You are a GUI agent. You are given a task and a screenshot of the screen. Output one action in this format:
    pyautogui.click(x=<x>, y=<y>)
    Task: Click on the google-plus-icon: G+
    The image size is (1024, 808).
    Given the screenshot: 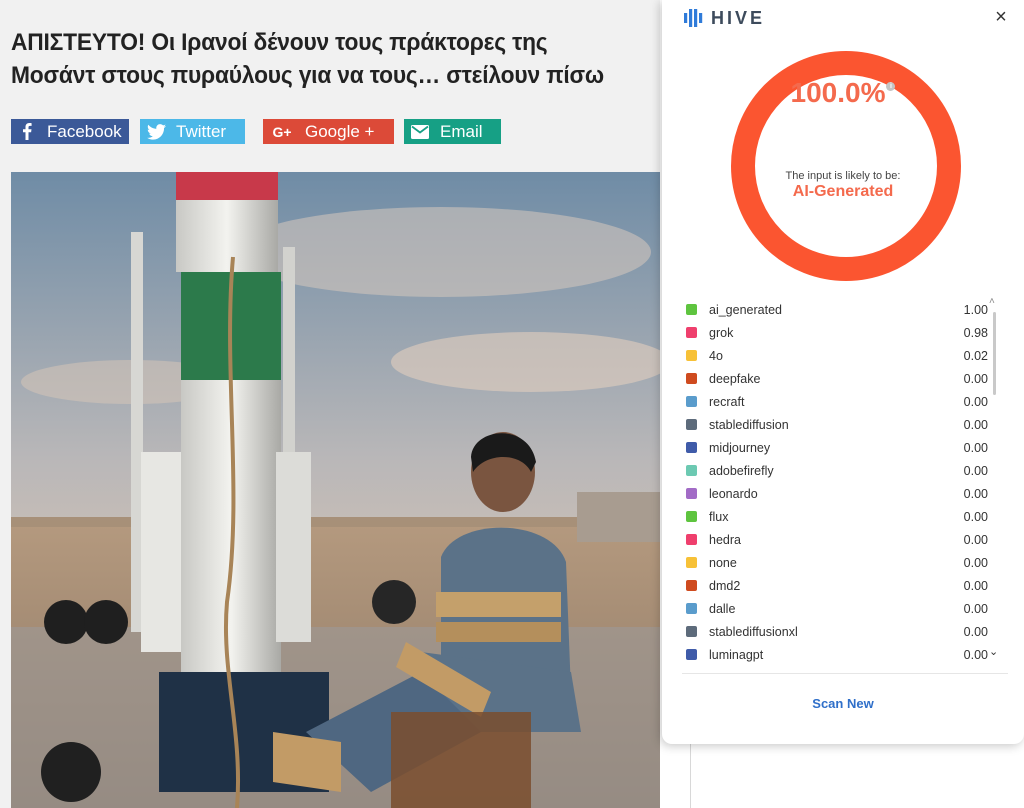 What is the action you would take?
    pyautogui.click(x=282, y=131)
    